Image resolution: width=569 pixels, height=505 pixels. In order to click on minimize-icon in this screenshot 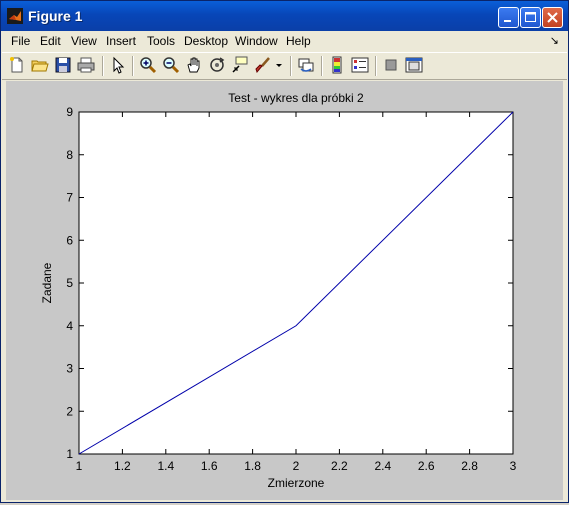, I will do `click(507, 21)`.